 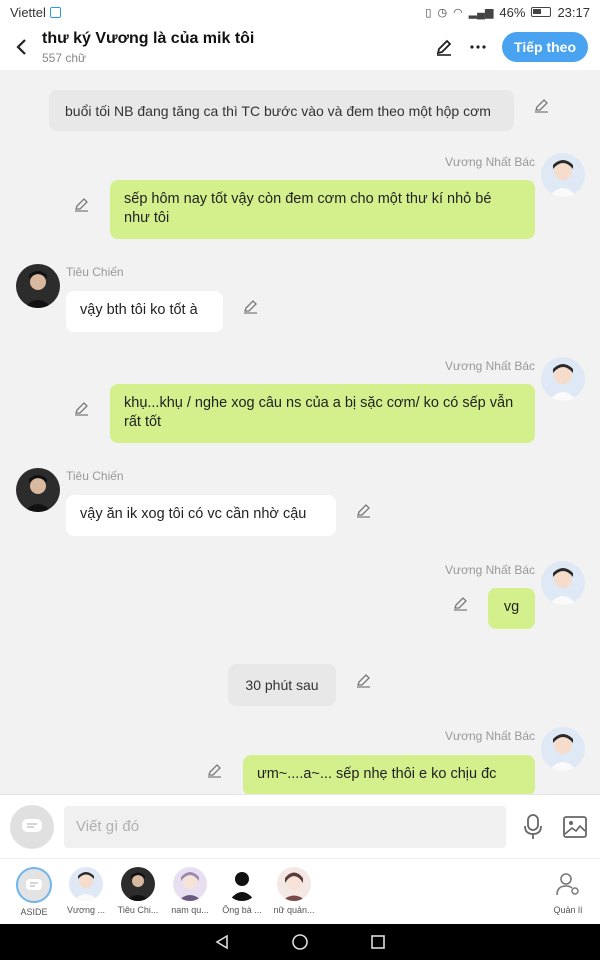 I want to click on battery-percent: 46%, so click(x=512, y=12).